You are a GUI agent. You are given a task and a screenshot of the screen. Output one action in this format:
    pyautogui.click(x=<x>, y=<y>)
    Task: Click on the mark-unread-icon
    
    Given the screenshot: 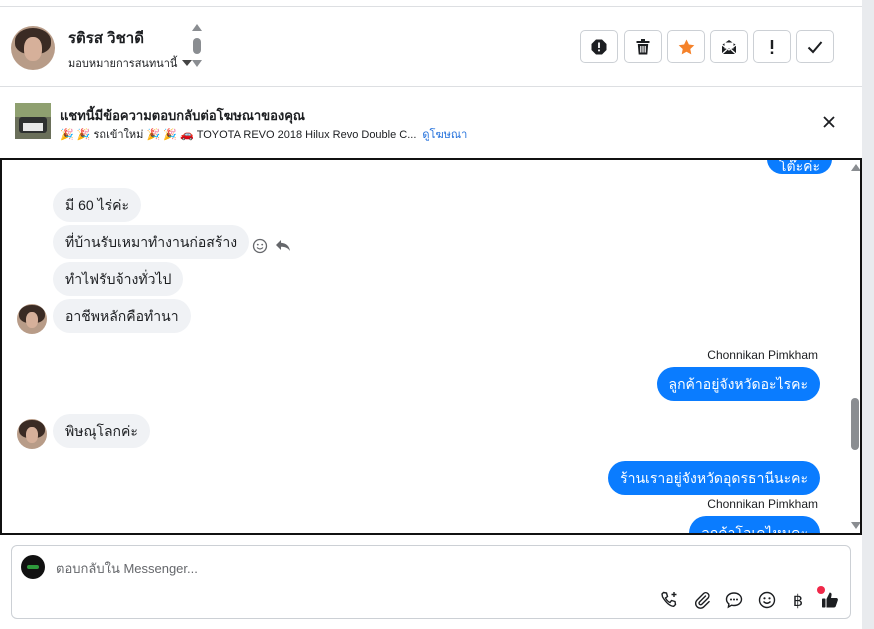 What is the action you would take?
    pyautogui.click(x=729, y=46)
    